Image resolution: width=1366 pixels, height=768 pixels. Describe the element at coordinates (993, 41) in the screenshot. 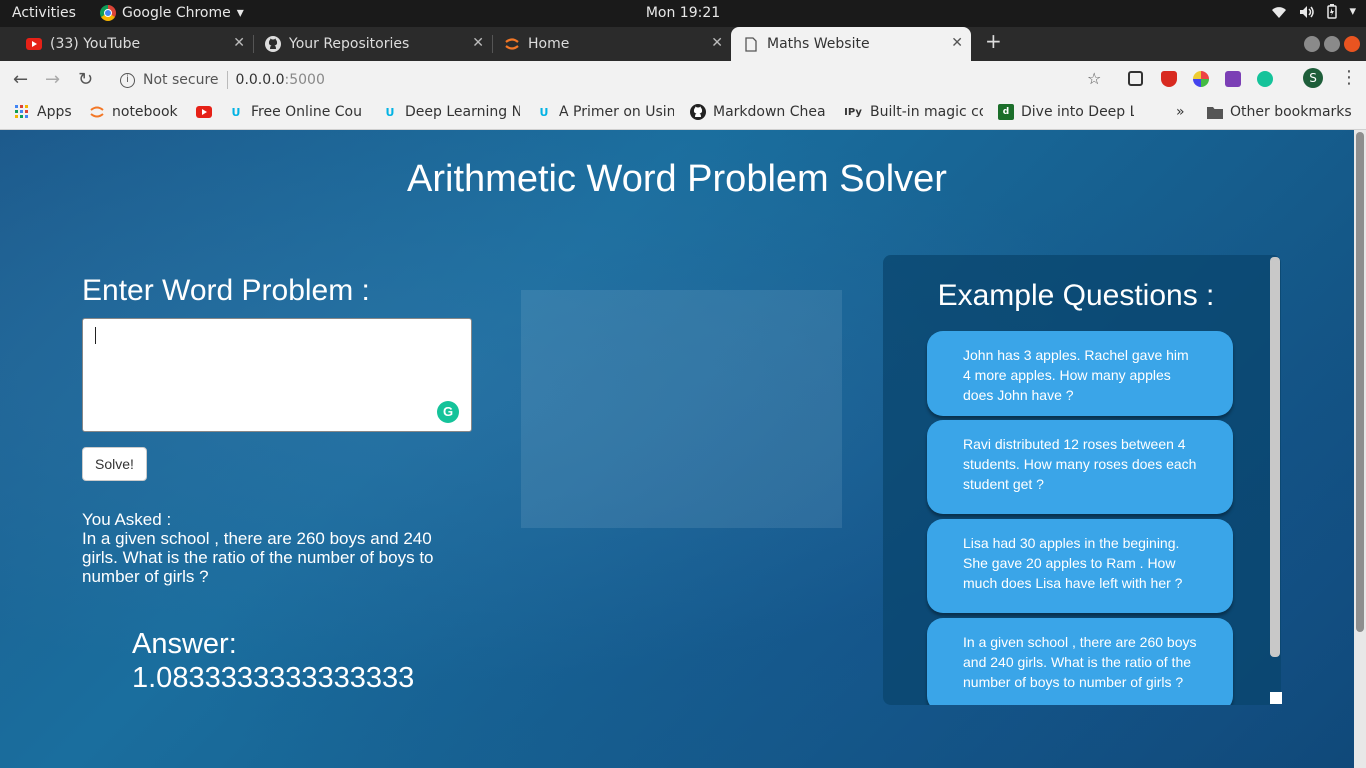

I see `new-tab-button: +` at that location.